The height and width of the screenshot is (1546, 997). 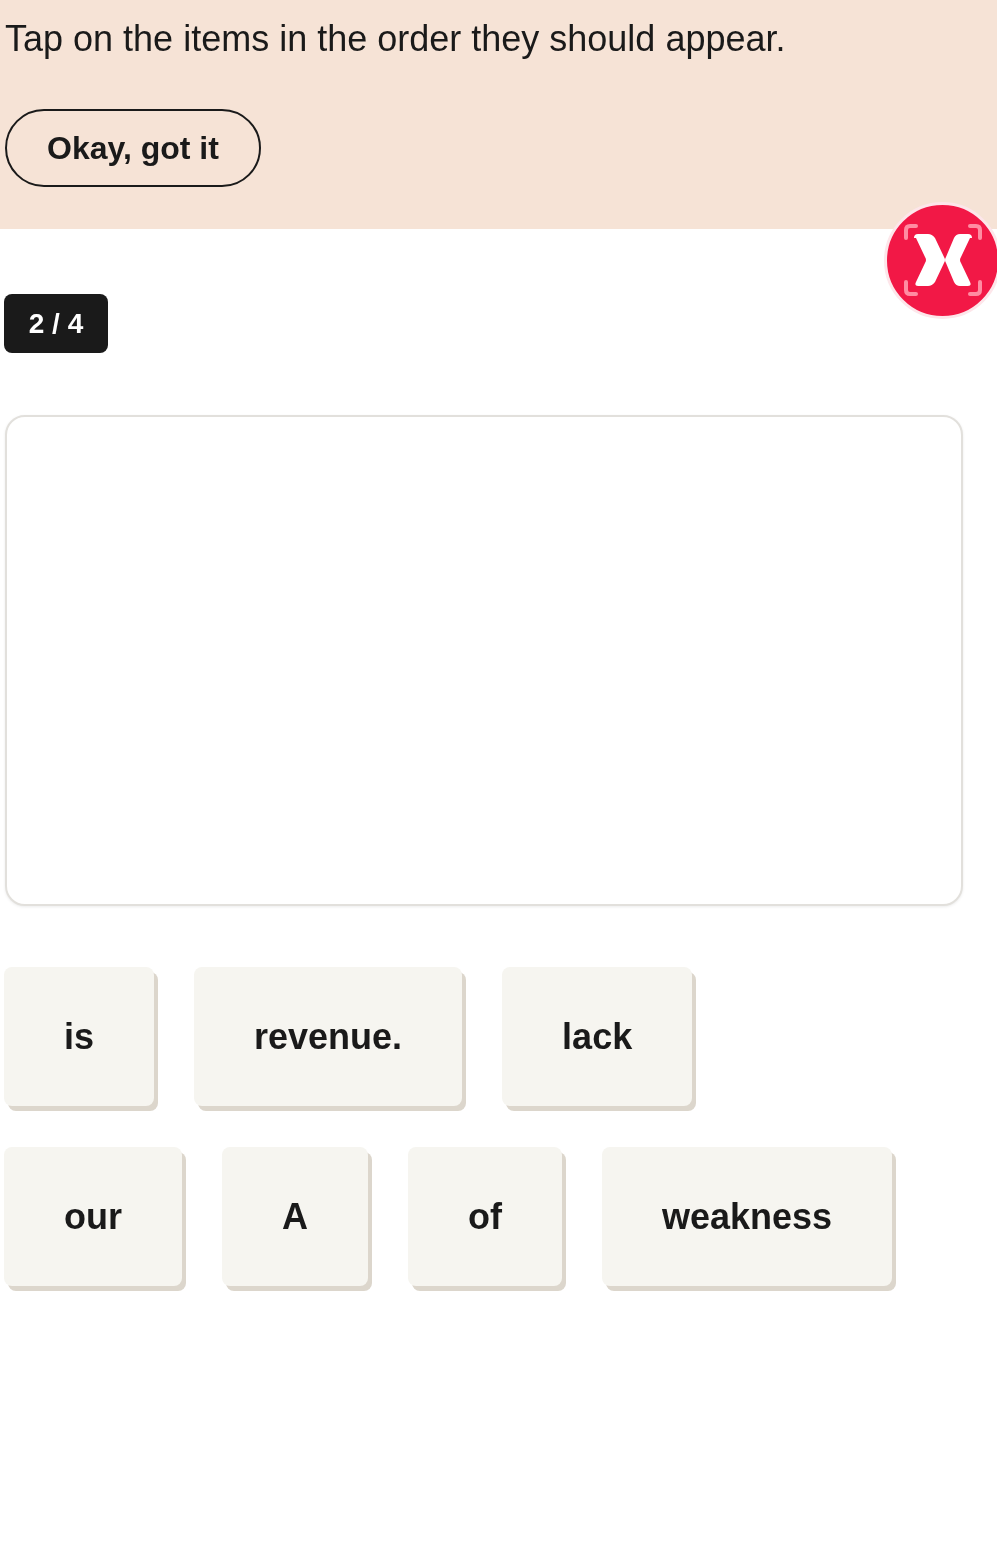 I want to click on brackets-logo-icon, so click(x=940, y=260).